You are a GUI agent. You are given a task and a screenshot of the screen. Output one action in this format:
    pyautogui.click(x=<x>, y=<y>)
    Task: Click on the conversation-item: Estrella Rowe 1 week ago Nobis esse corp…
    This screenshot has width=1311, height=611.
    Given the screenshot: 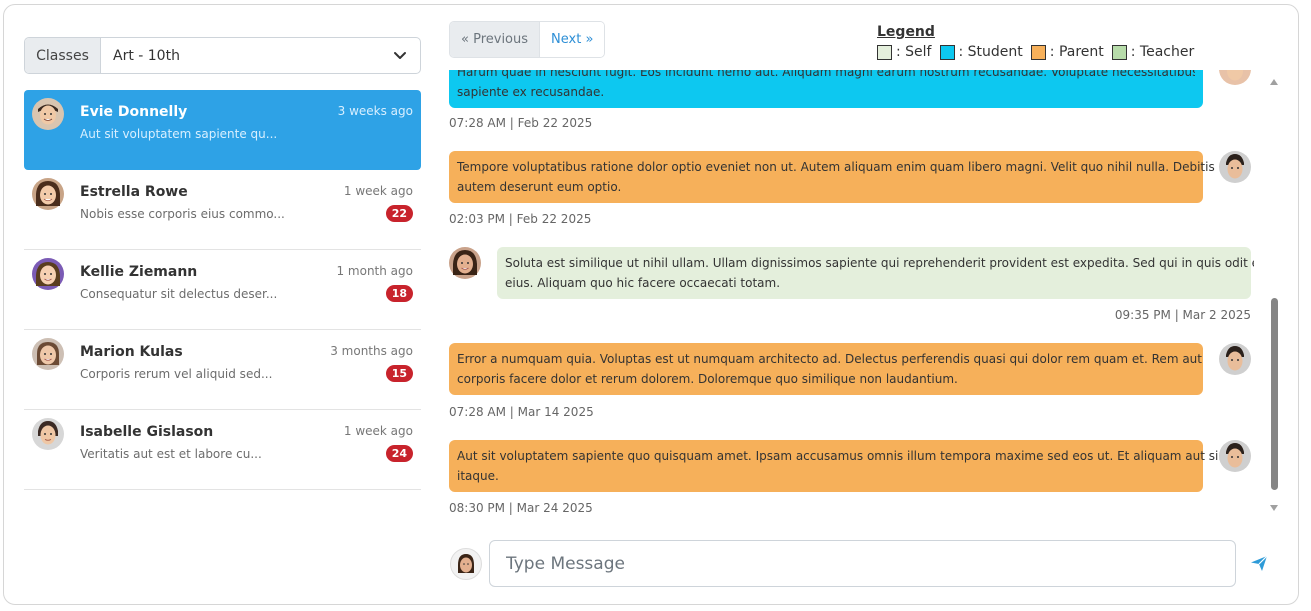 What is the action you would take?
    pyautogui.click(x=222, y=210)
    